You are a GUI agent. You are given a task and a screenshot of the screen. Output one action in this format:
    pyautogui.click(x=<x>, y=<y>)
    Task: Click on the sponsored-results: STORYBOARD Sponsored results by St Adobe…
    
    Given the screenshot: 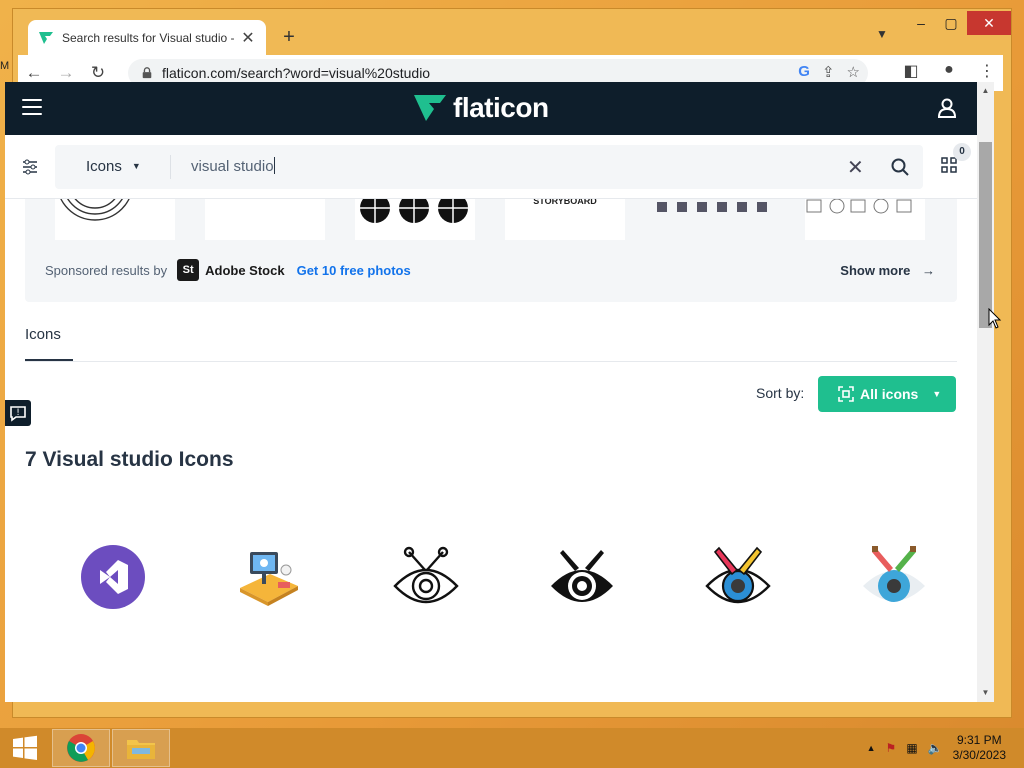 What is the action you would take?
    pyautogui.click(x=491, y=242)
    